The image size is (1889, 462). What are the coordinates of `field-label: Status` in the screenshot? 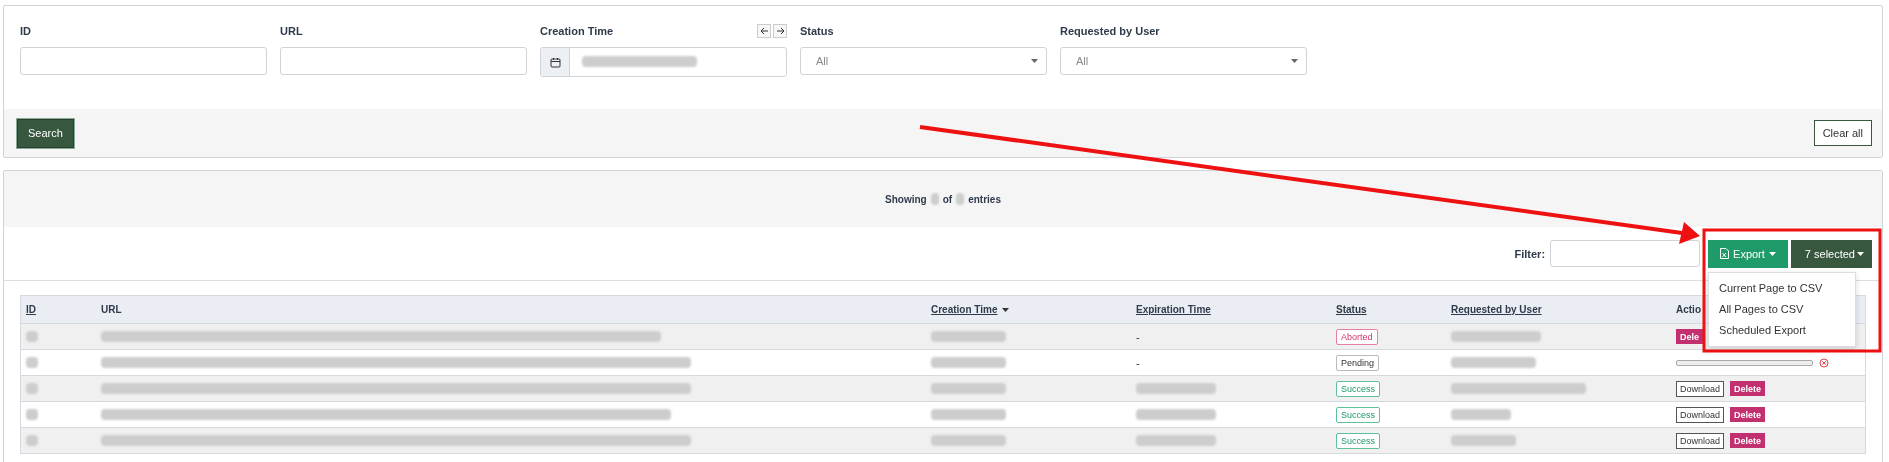 It's located at (817, 31).